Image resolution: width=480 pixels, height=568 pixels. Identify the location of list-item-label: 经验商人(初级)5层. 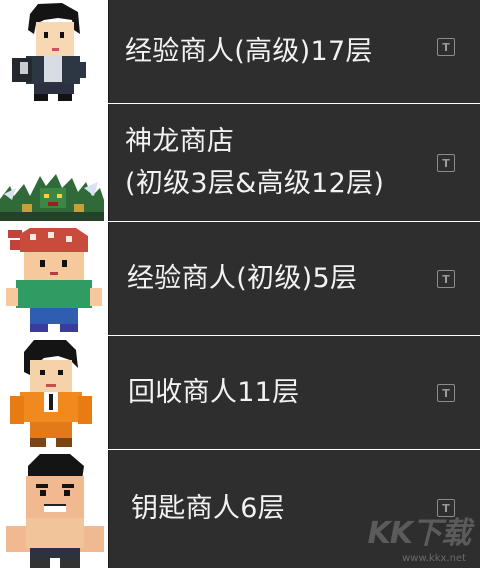
(242, 278).